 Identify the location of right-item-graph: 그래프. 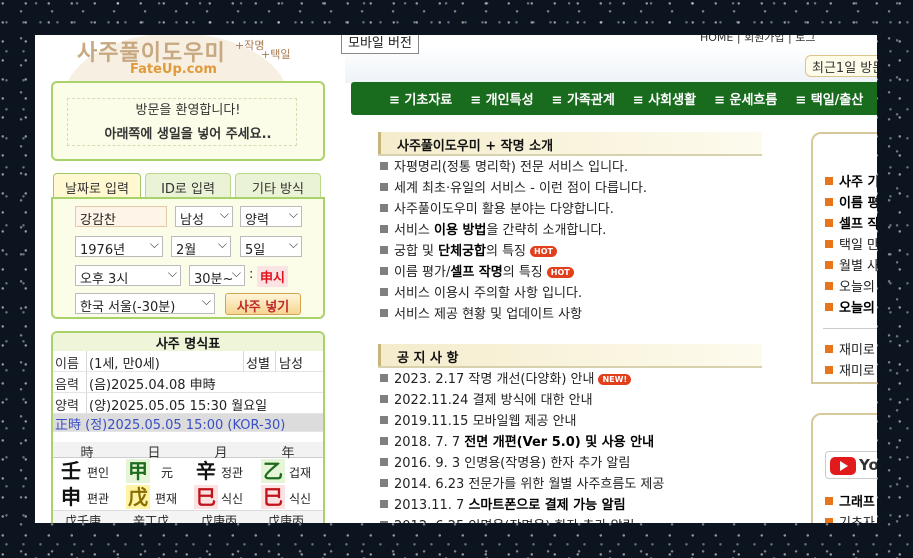
(850, 500).